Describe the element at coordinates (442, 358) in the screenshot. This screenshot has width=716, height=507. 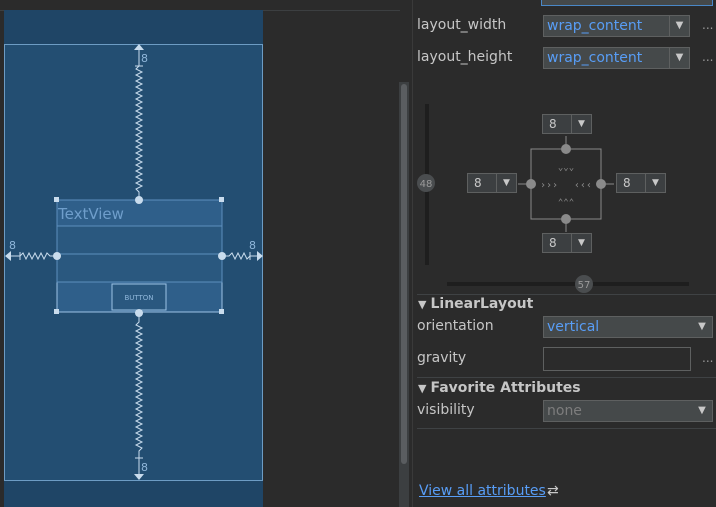
I see `gravity-label: gravity` at that location.